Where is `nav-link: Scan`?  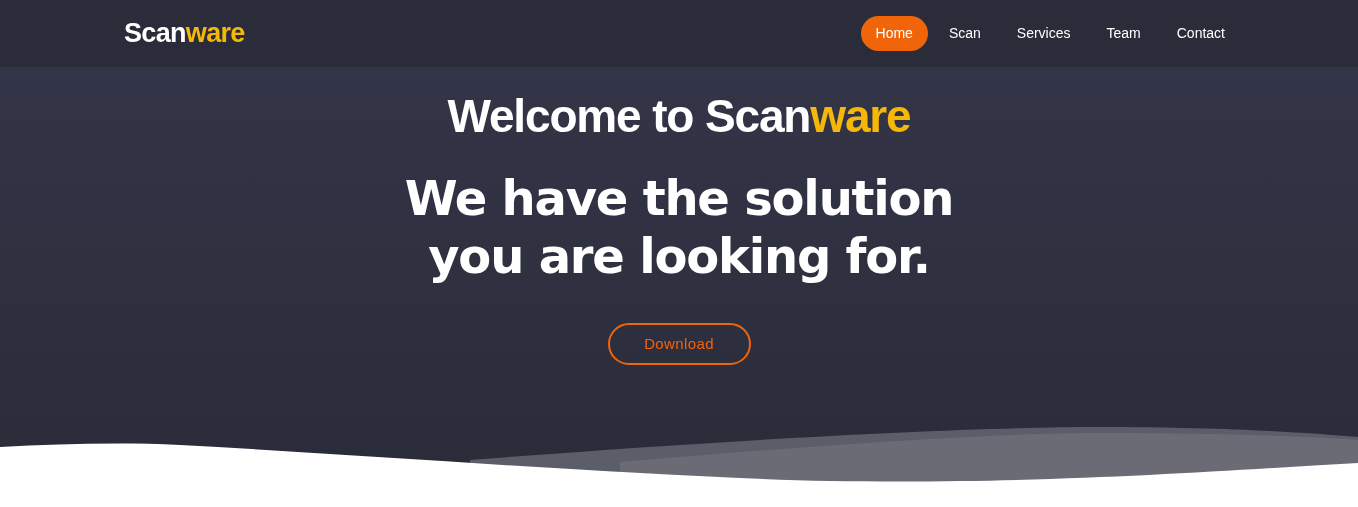 nav-link: Scan is located at coordinates (964, 33).